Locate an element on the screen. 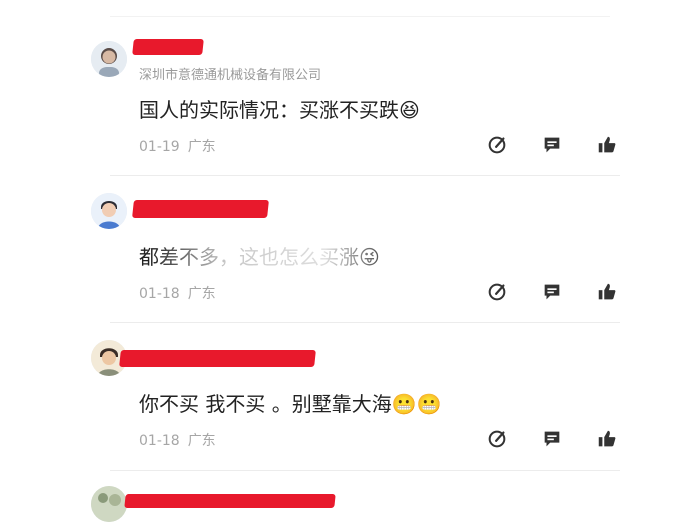  comment-text: 国人的实际情况：买涨不买跌😆 is located at coordinates (279, 108).